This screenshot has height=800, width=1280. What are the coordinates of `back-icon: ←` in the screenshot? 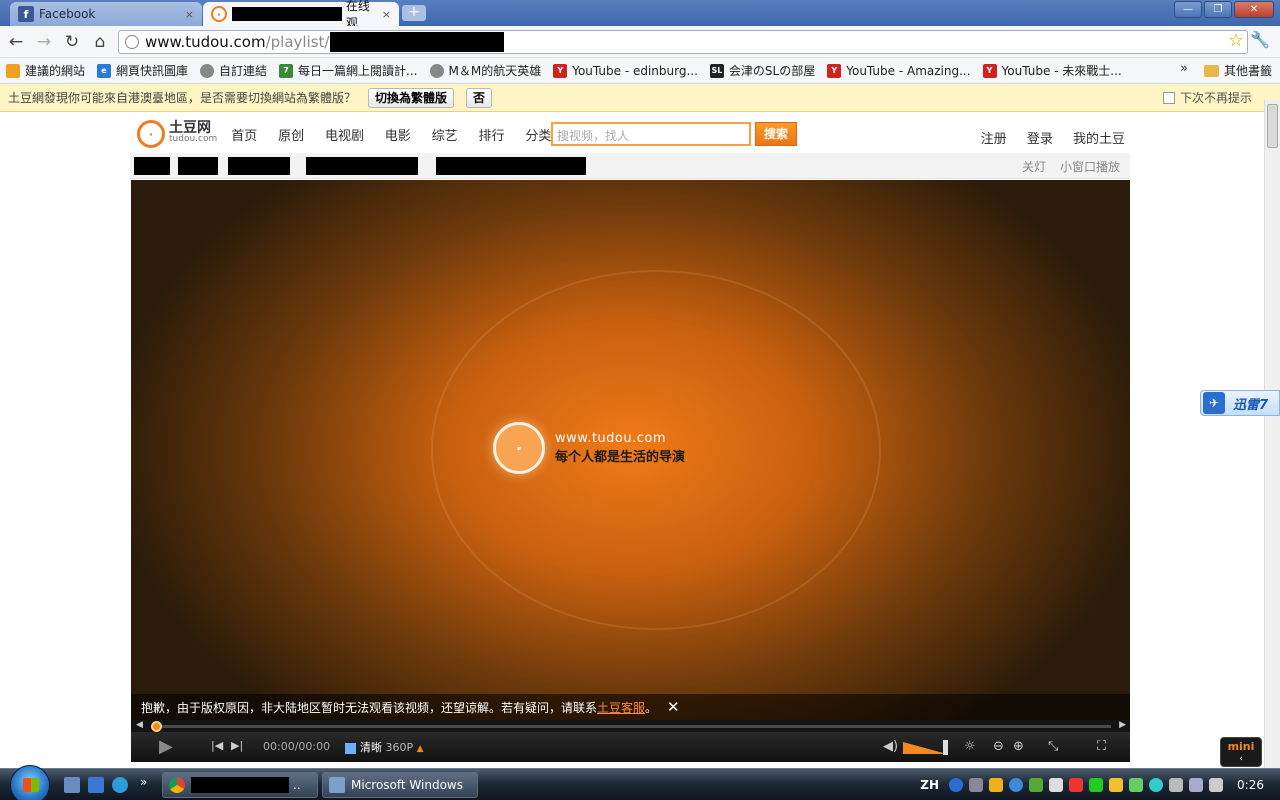 It's located at (16, 42).